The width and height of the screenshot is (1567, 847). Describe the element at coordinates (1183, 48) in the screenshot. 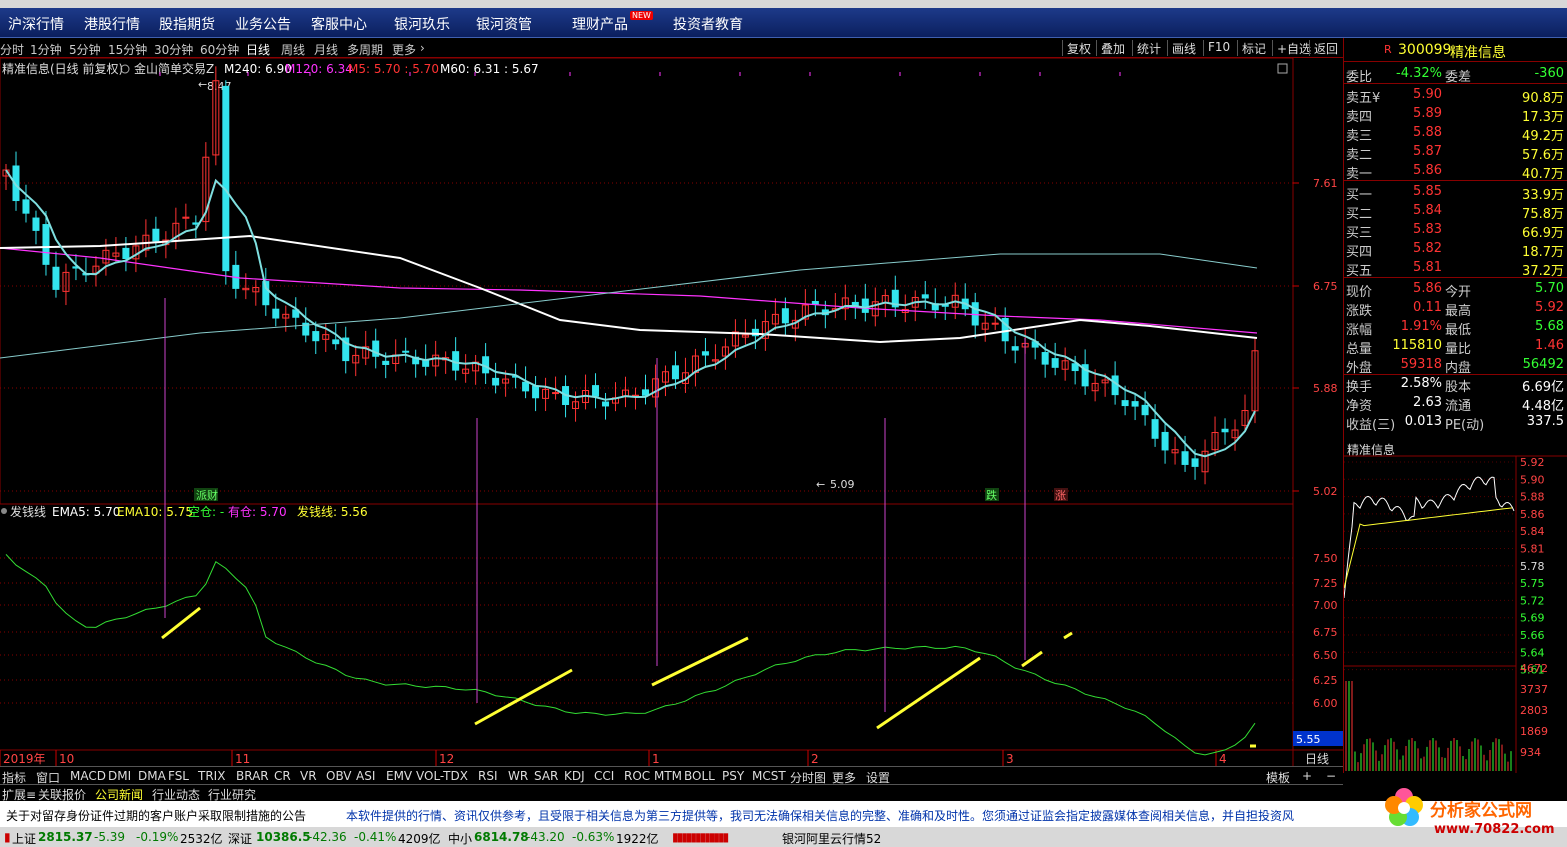

I see `draw-button: 画线` at that location.